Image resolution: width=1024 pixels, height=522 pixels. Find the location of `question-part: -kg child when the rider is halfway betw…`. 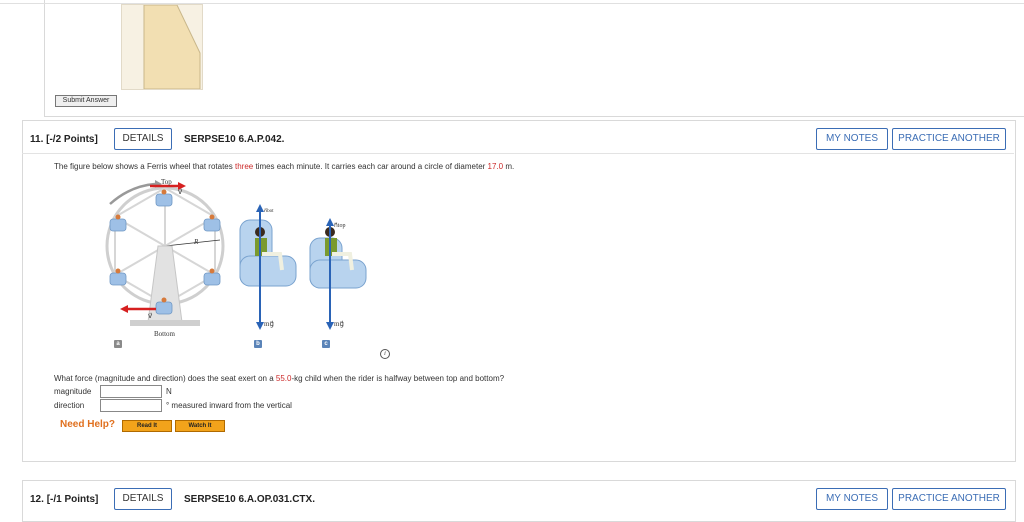

question-part: -kg child when the rider is halfway betw… is located at coordinates (398, 378).